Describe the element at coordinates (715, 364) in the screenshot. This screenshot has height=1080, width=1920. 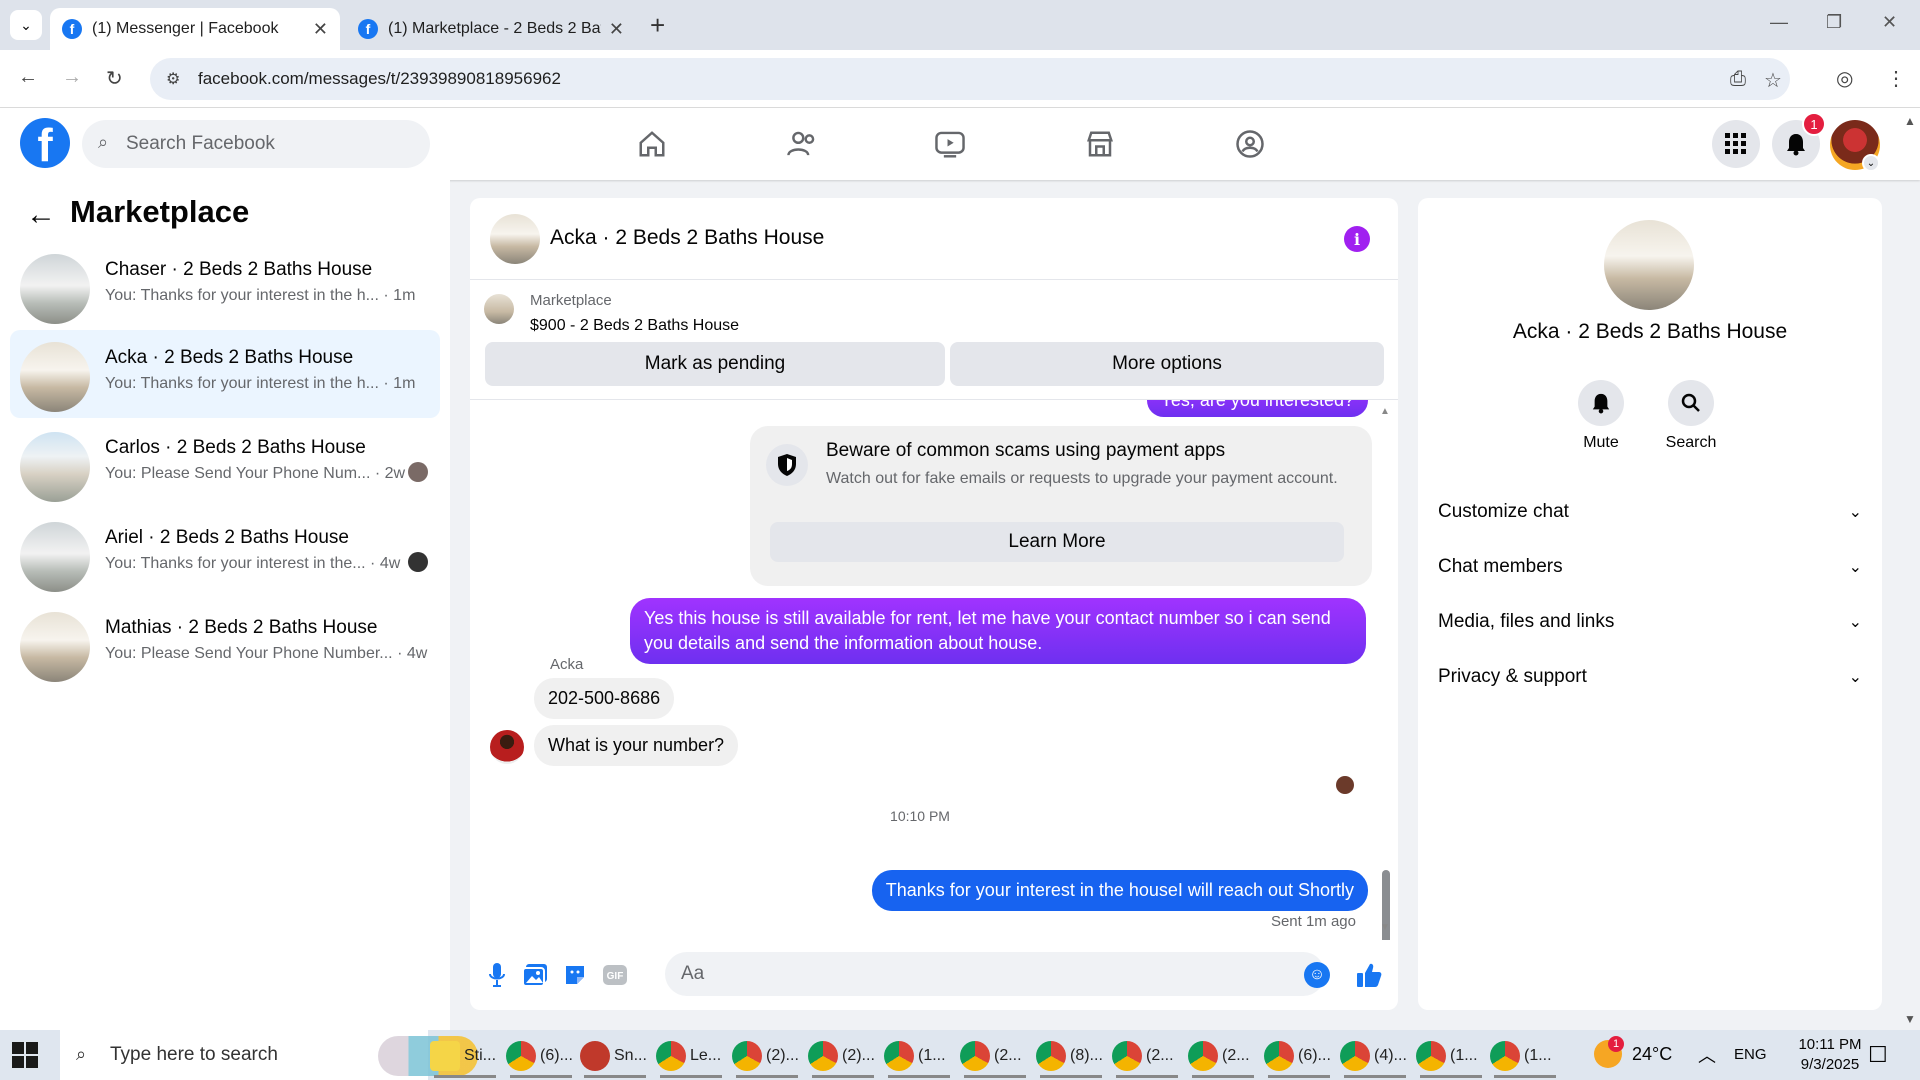
I see `mark-as-pending-button: Mark as pending` at that location.